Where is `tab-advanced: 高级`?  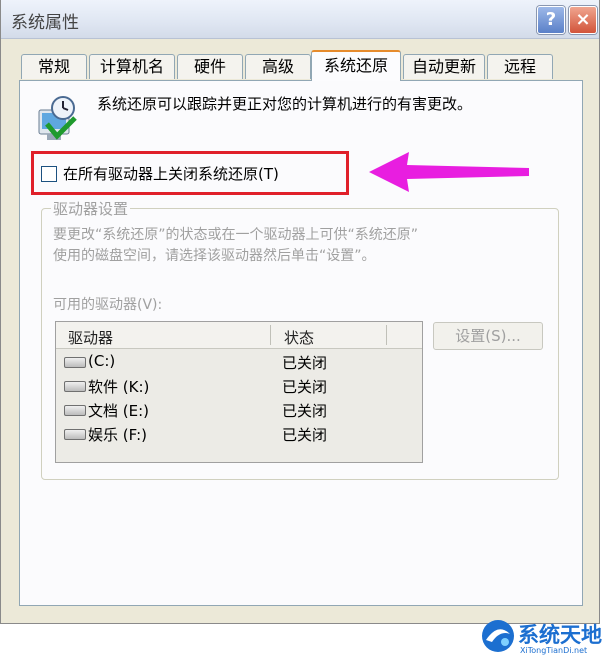 tab-advanced: 高级 is located at coordinates (278, 66).